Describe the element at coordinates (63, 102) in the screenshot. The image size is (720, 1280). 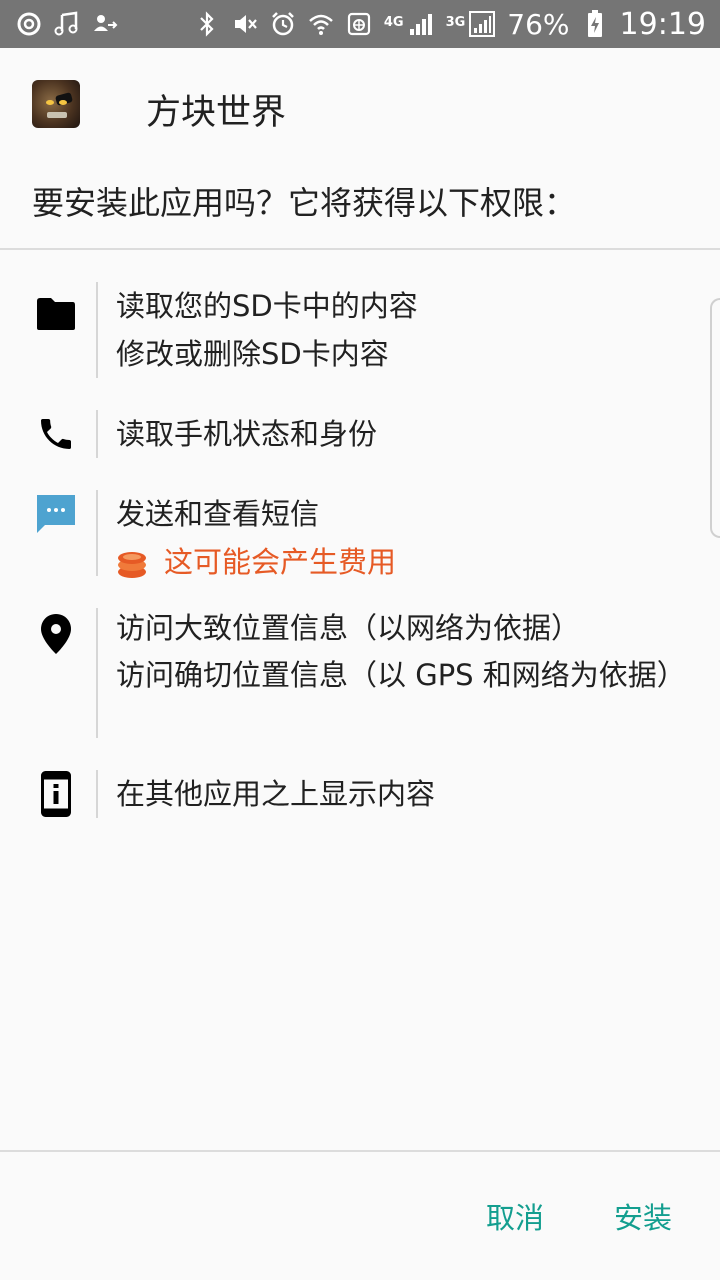
I see `app-icon-eye-right` at that location.